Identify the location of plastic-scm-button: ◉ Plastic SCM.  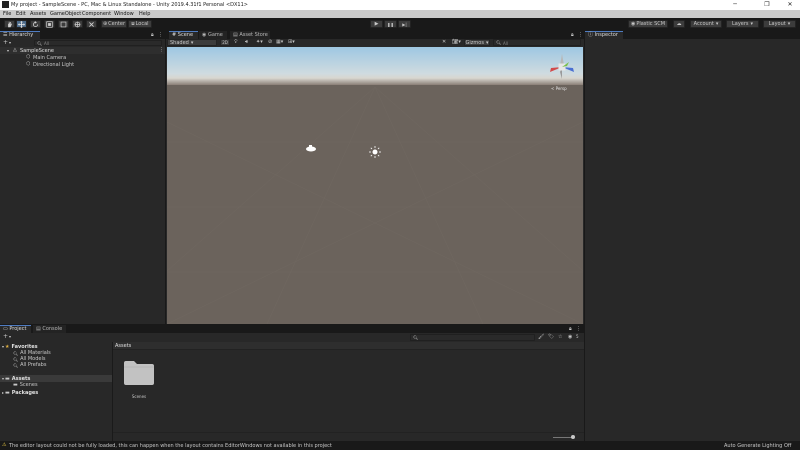
(648, 24).